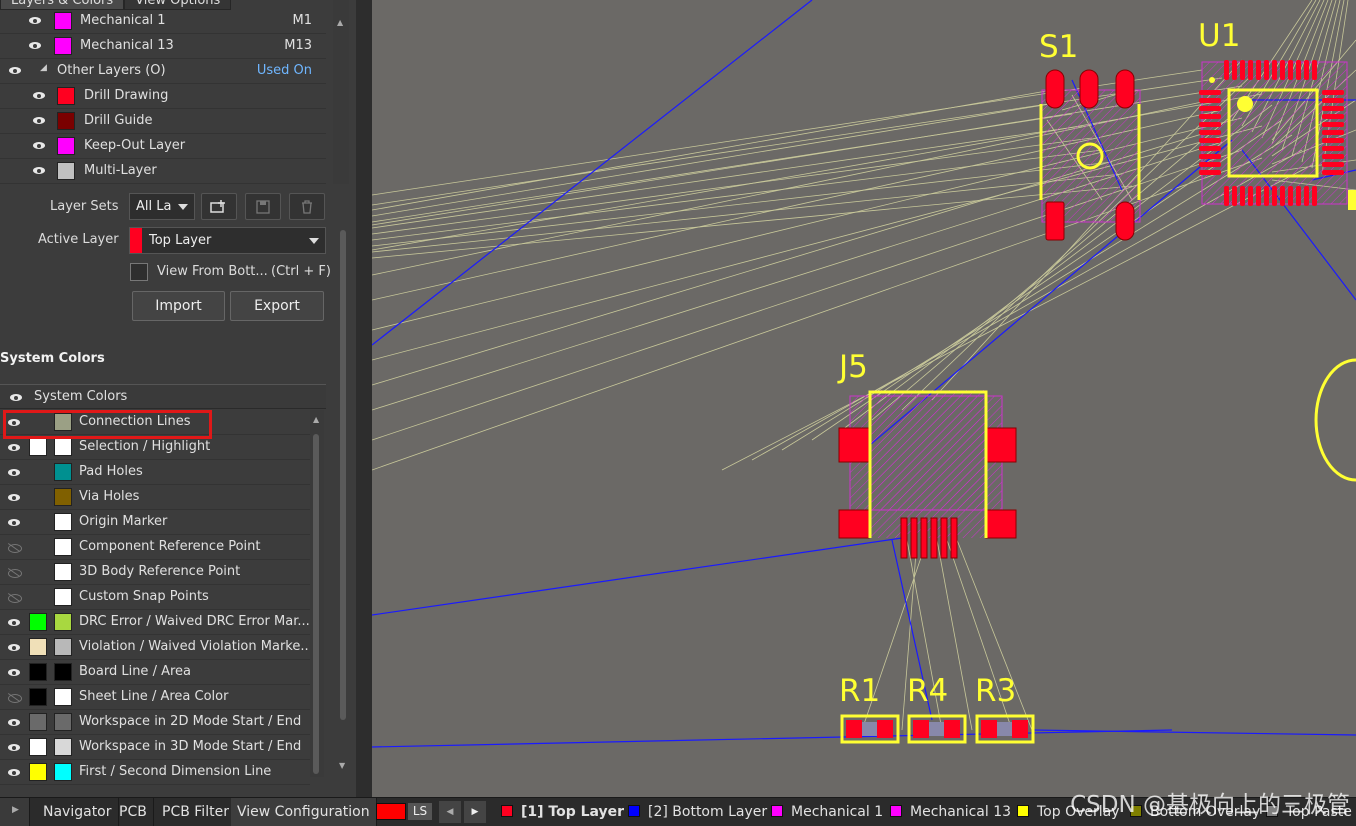  Describe the element at coordinates (163, 21) in the screenshot. I see `layer-row-mechanical-1: Mechanical 1 M1` at that location.